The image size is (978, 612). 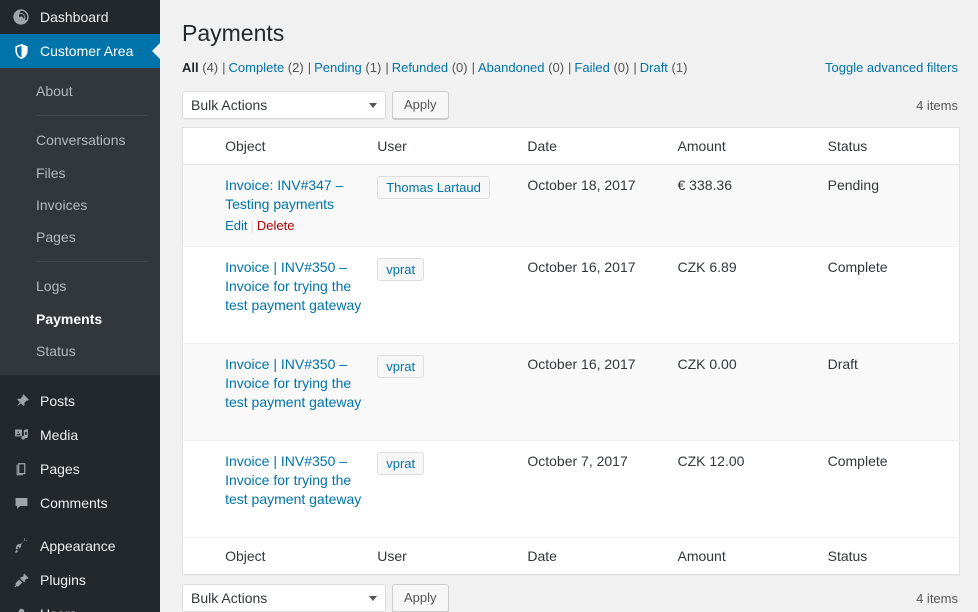 What do you see at coordinates (894, 146) in the screenshot?
I see `column-header-status: Status` at bounding box center [894, 146].